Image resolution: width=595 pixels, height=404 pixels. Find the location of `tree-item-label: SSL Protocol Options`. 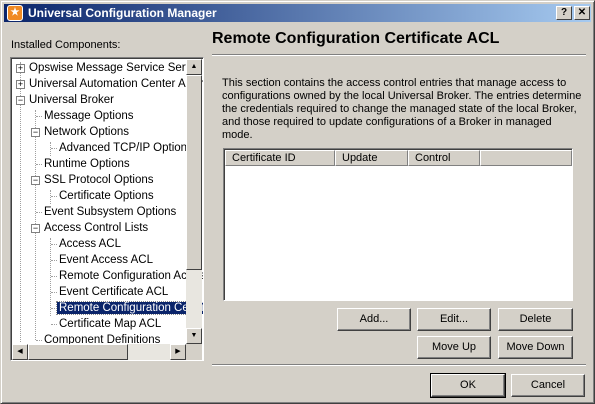

tree-item-label: SSL Protocol Options is located at coordinates (99, 180).